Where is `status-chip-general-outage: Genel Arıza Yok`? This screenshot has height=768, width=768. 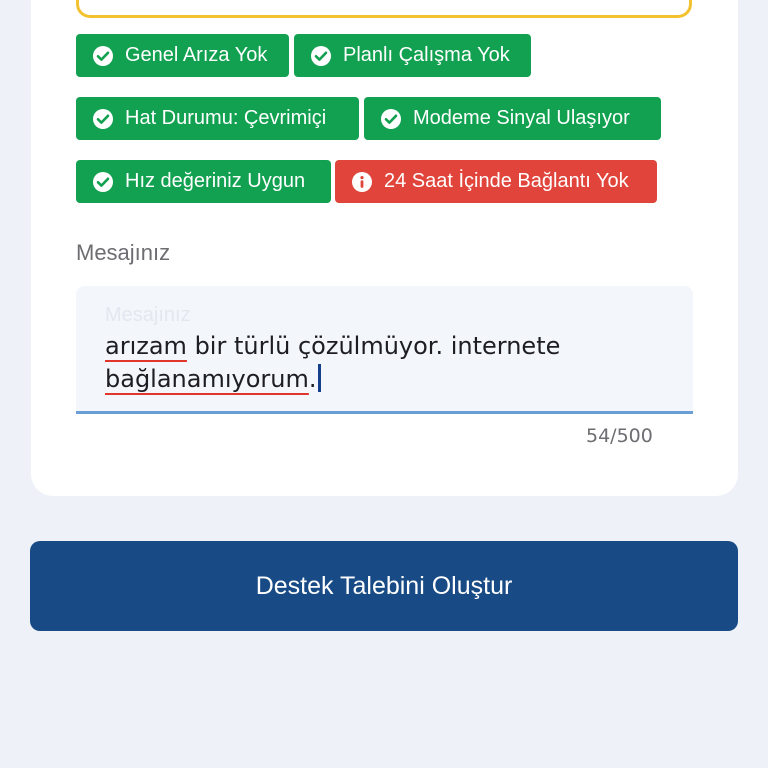 status-chip-general-outage: Genel Arıza Yok is located at coordinates (182, 55).